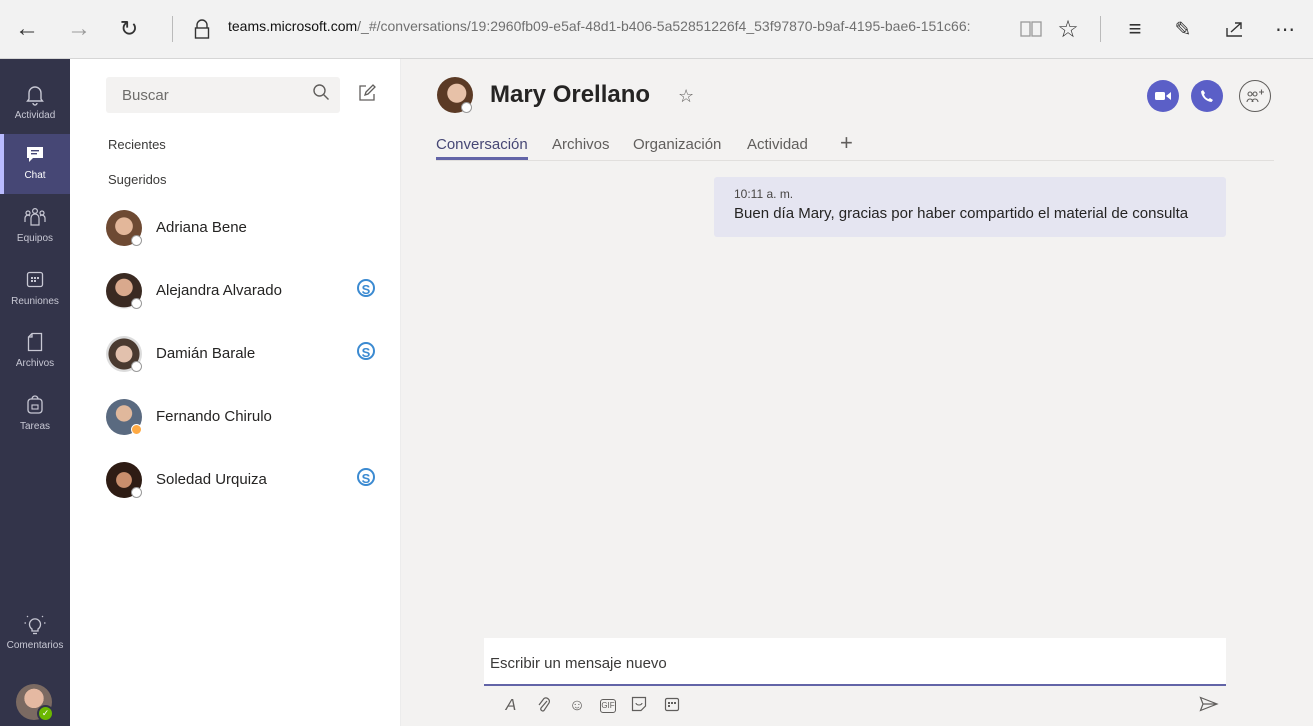 This screenshot has width=1313, height=726. Describe the element at coordinates (840, 663) in the screenshot. I see `message-input` at that location.